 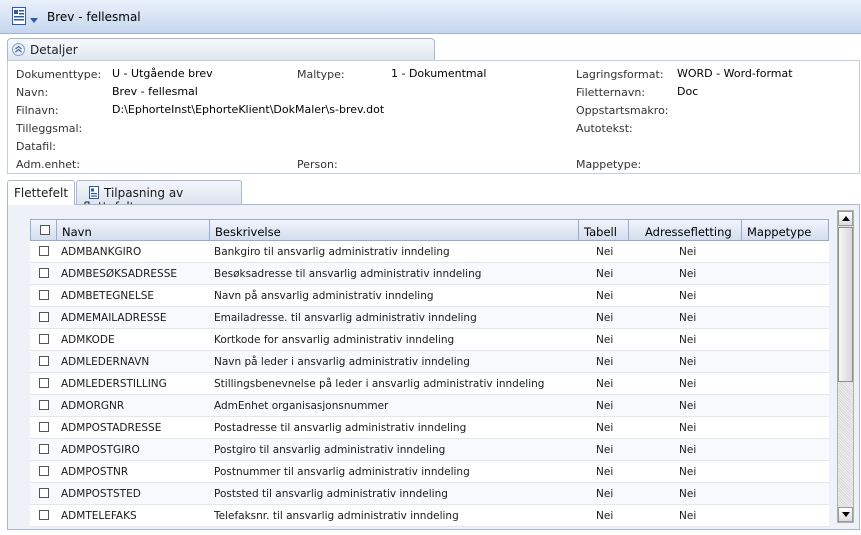 What do you see at coordinates (101, 252) in the screenshot?
I see `cell-navn: ADMBANKGIRO` at bounding box center [101, 252].